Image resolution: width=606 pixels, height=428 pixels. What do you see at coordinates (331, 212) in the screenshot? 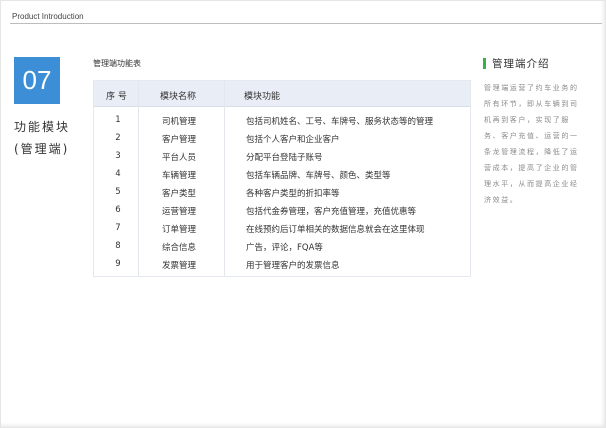
I see `cell-module-function: 包括代金券管理，客户充值管理，充值优惠等` at bounding box center [331, 212].